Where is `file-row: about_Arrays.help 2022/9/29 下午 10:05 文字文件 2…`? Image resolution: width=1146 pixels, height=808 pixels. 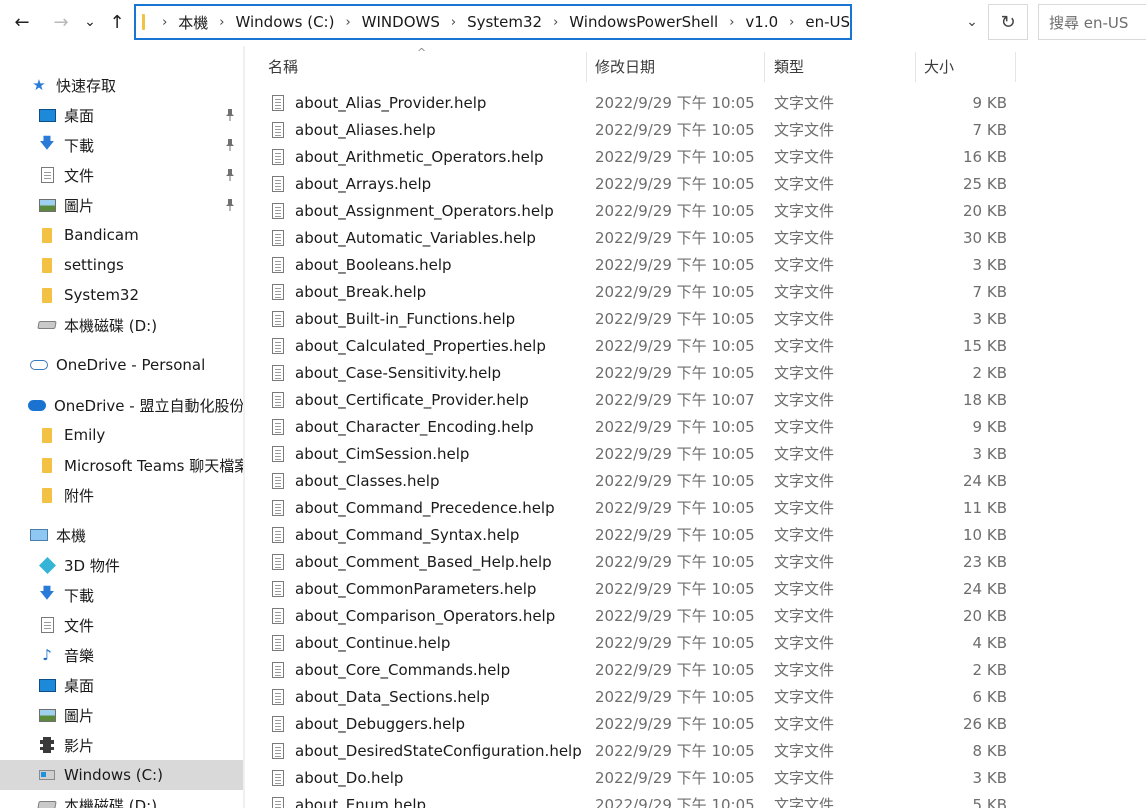
file-row: about_Arrays.help 2022/9/29 下午 10:05 文字文件 2… is located at coordinates (695, 183).